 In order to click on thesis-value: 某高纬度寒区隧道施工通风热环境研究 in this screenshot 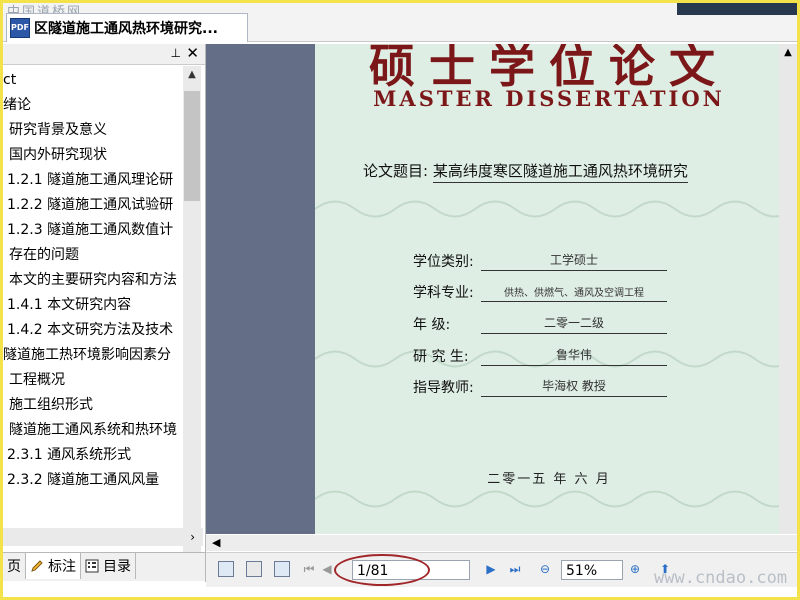, I will do `click(560, 172)`.